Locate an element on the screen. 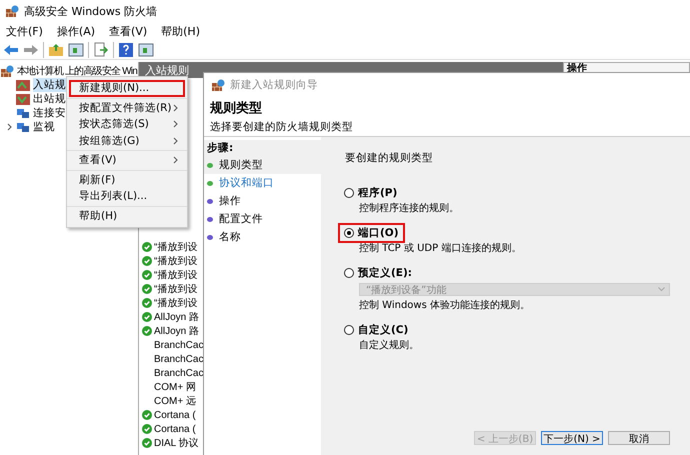 This screenshot has height=455, width=690. prompt-text: 要创建的规则类型 is located at coordinates (389, 158).